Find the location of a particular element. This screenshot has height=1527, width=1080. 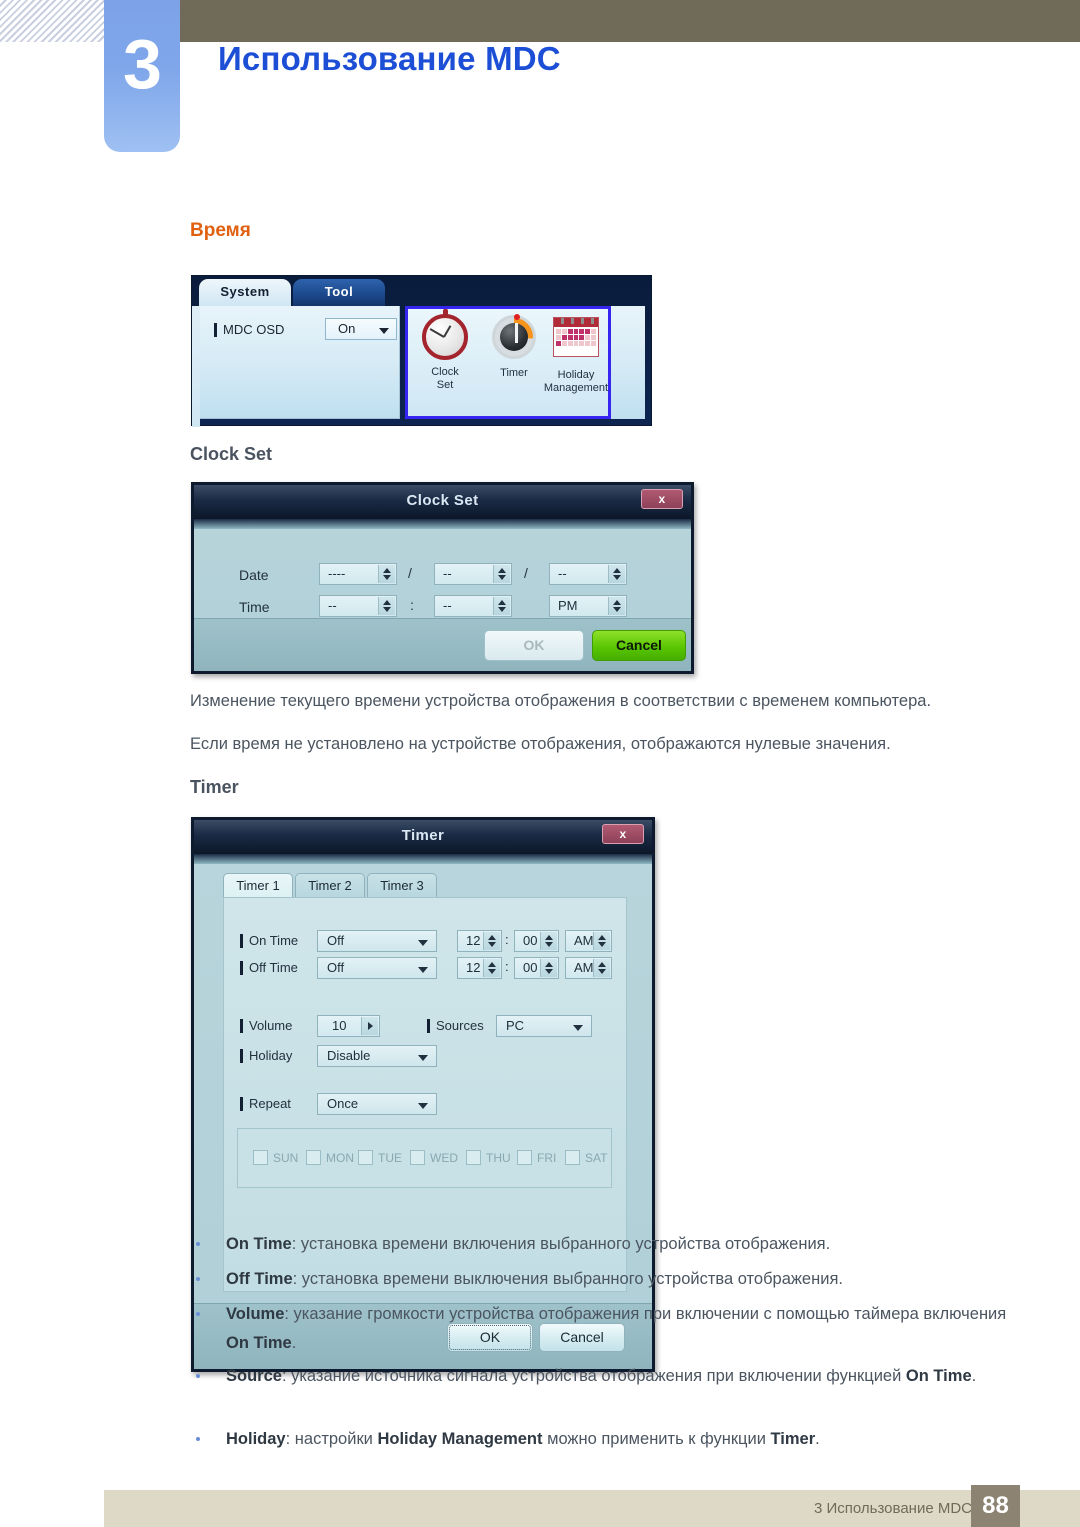

off-time-hour-value: 12 is located at coordinates (473, 967).